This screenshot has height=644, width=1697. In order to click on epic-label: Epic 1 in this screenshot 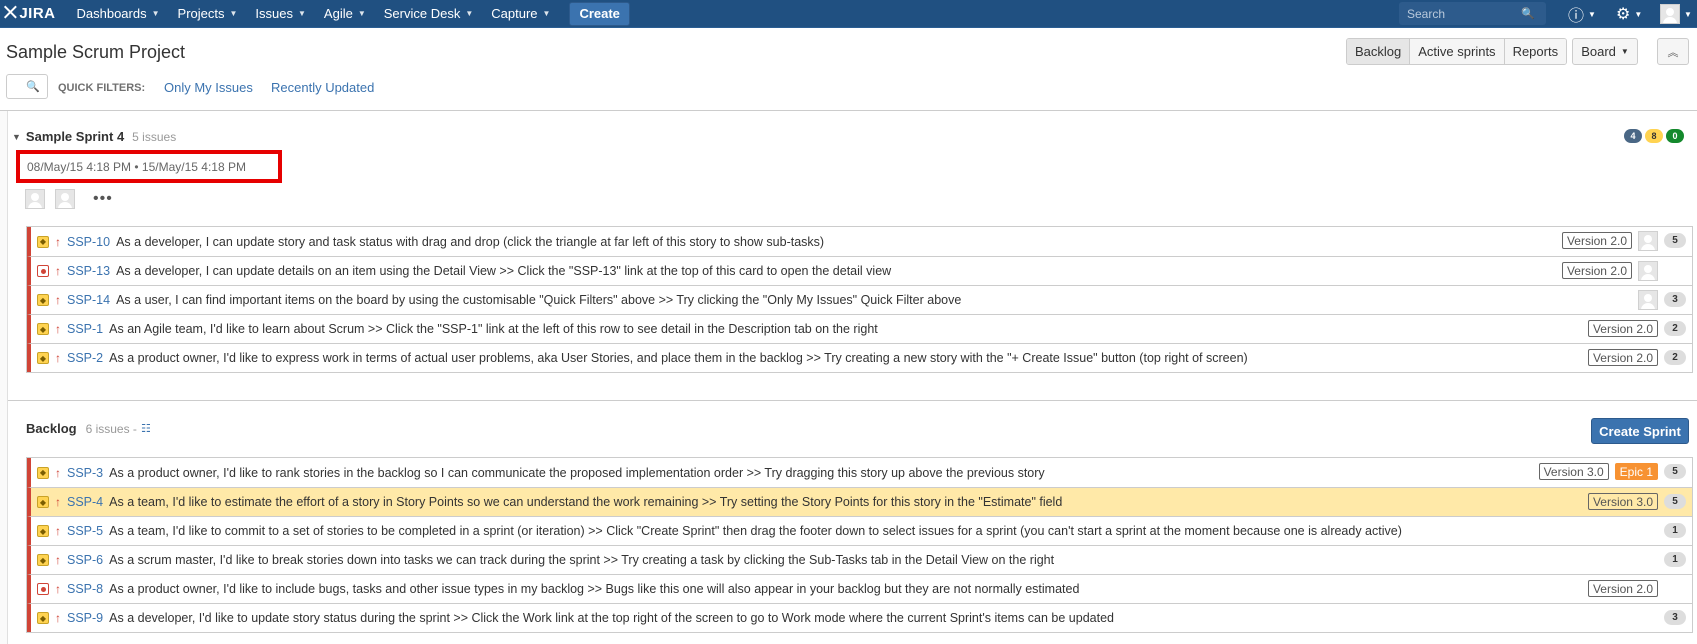, I will do `click(1636, 471)`.